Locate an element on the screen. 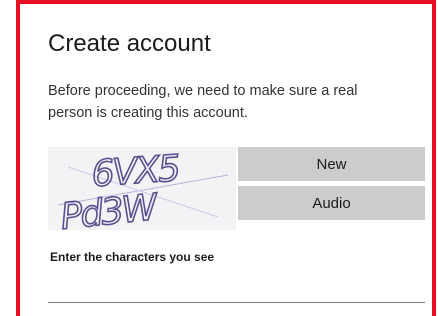 The width and height of the screenshot is (438, 316). audio-captcha-button: Audio is located at coordinates (331, 203).